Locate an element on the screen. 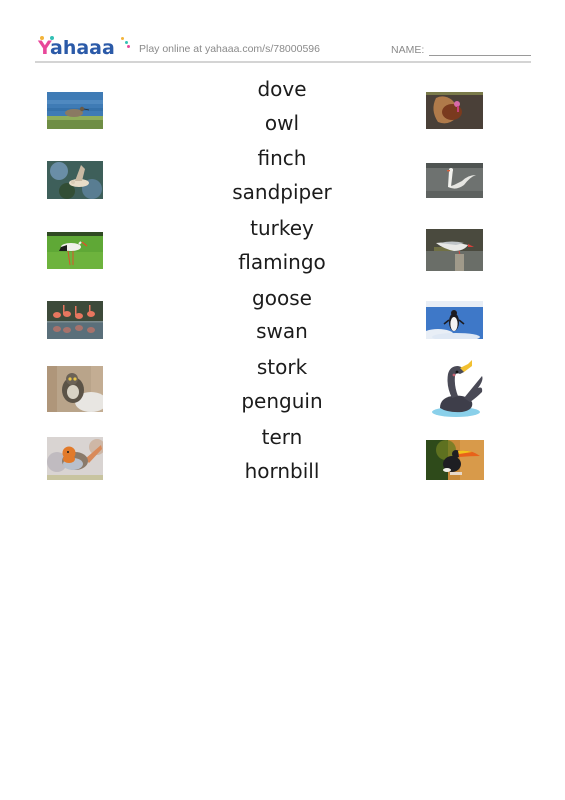  word-item: stork is located at coordinates (282, 367).